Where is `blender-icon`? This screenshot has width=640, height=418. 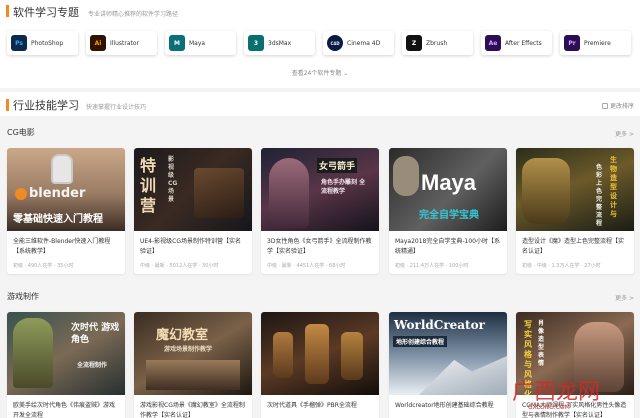
blender-icon is located at coordinates (21, 194).